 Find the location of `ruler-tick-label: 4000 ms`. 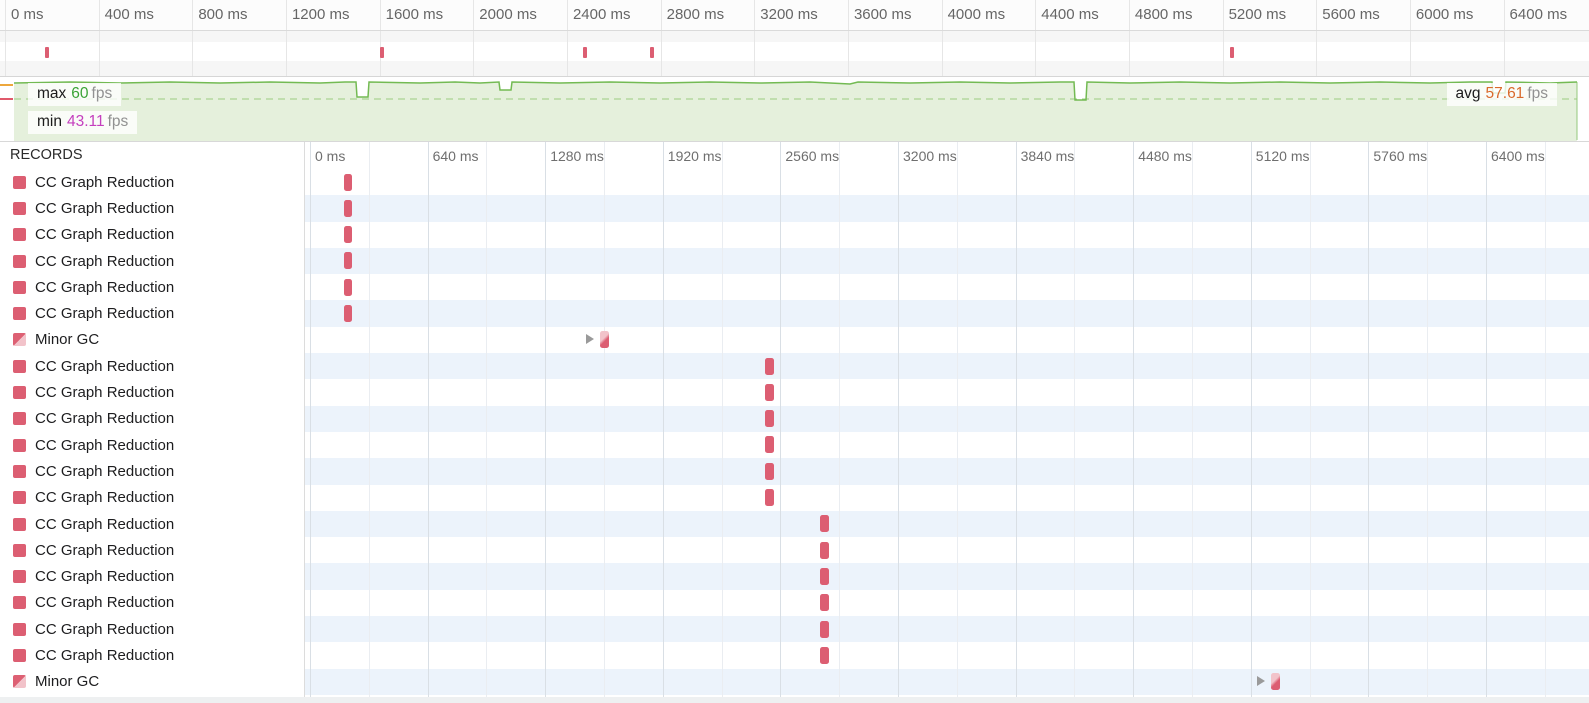

ruler-tick-label: 4000 ms is located at coordinates (976, 14).